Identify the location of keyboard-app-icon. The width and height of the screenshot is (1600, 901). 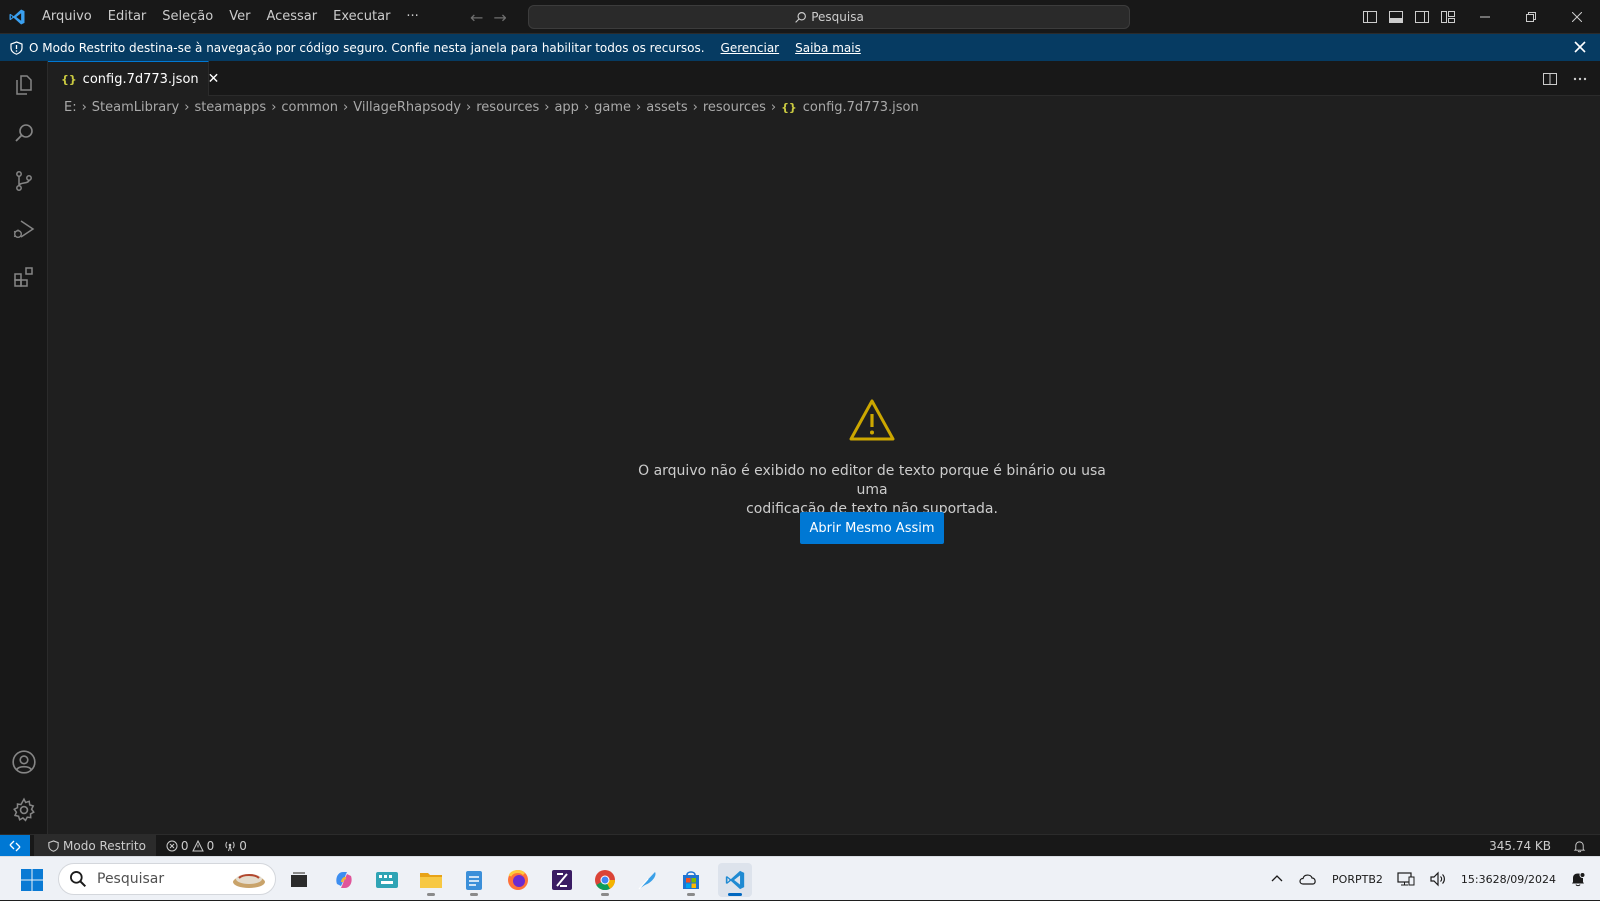
(387, 880).